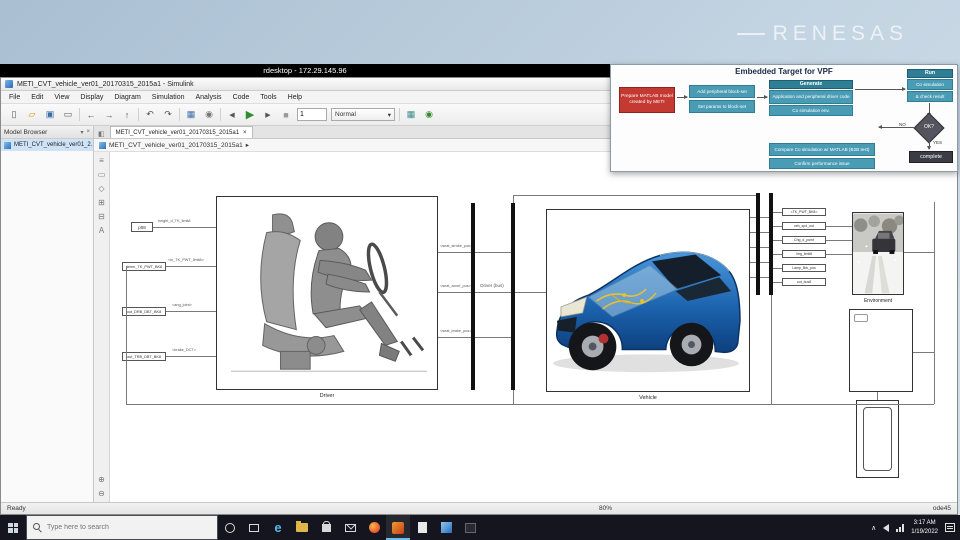  What do you see at coordinates (101, 188) in the screenshot?
I see `palette-shape-icon: ◇` at bounding box center [101, 188].